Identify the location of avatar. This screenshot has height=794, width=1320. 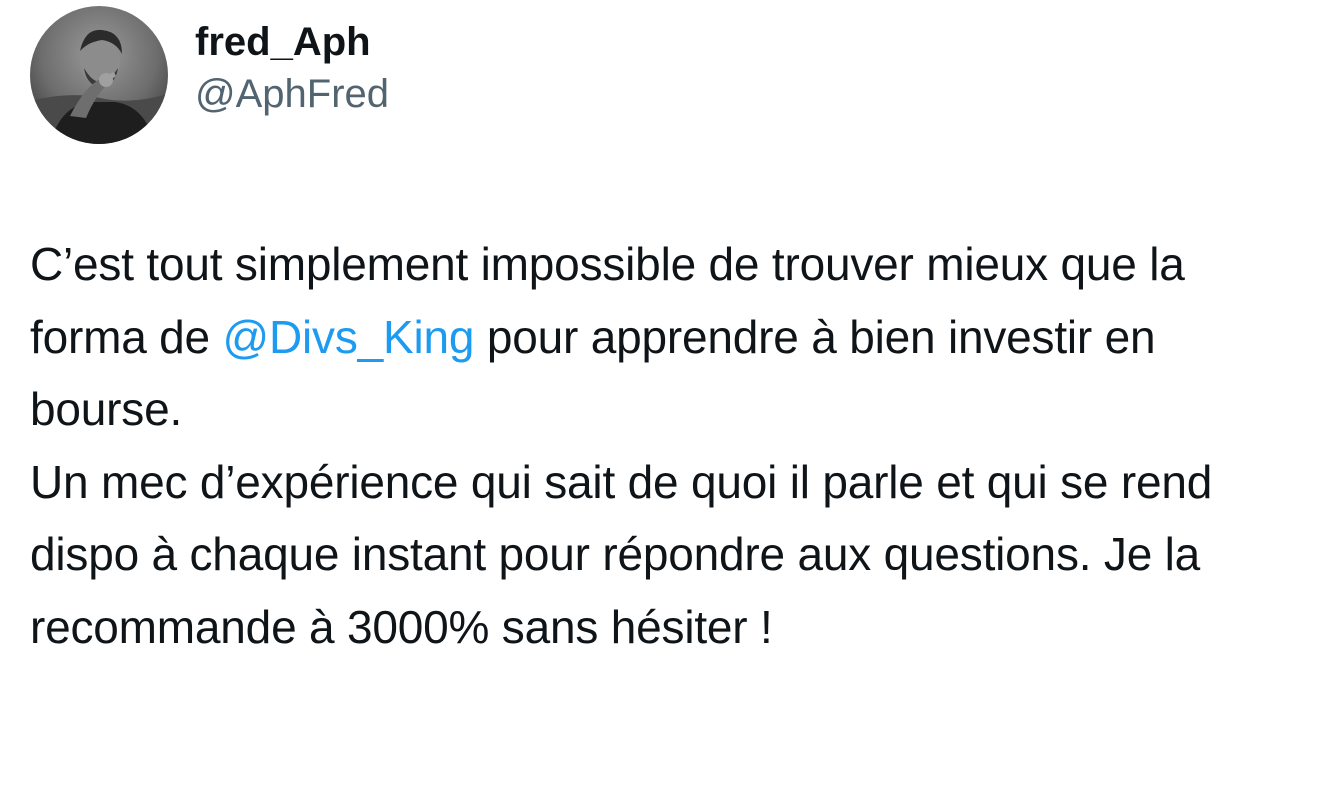
(99, 75).